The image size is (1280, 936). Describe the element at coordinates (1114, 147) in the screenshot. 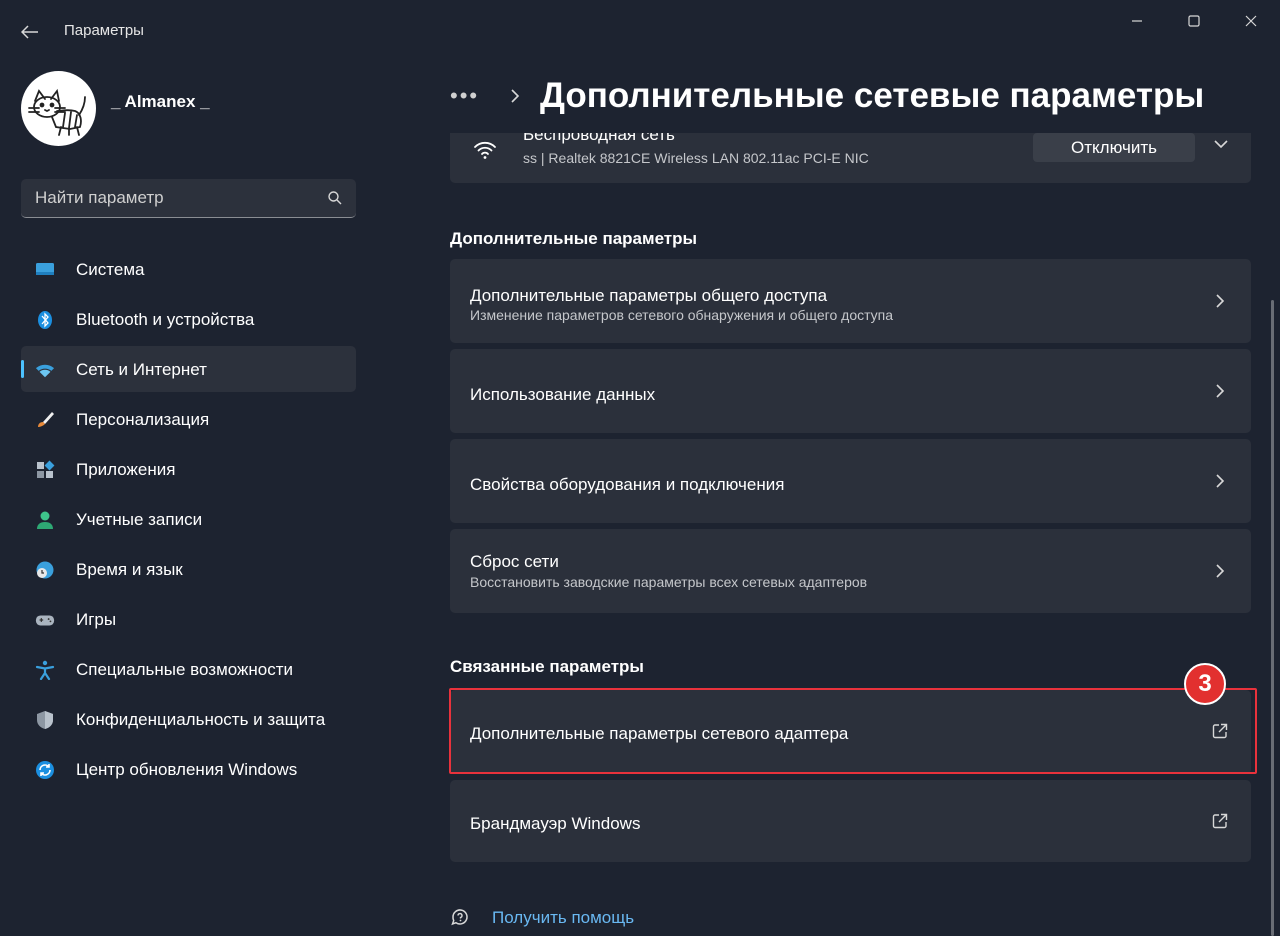

I see `disconnect-button: Отключить` at that location.